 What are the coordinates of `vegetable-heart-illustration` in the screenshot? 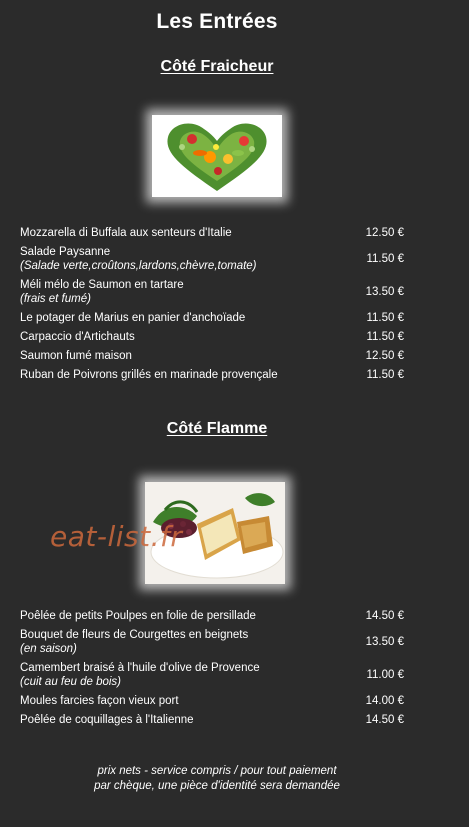 It's located at (217, 156).